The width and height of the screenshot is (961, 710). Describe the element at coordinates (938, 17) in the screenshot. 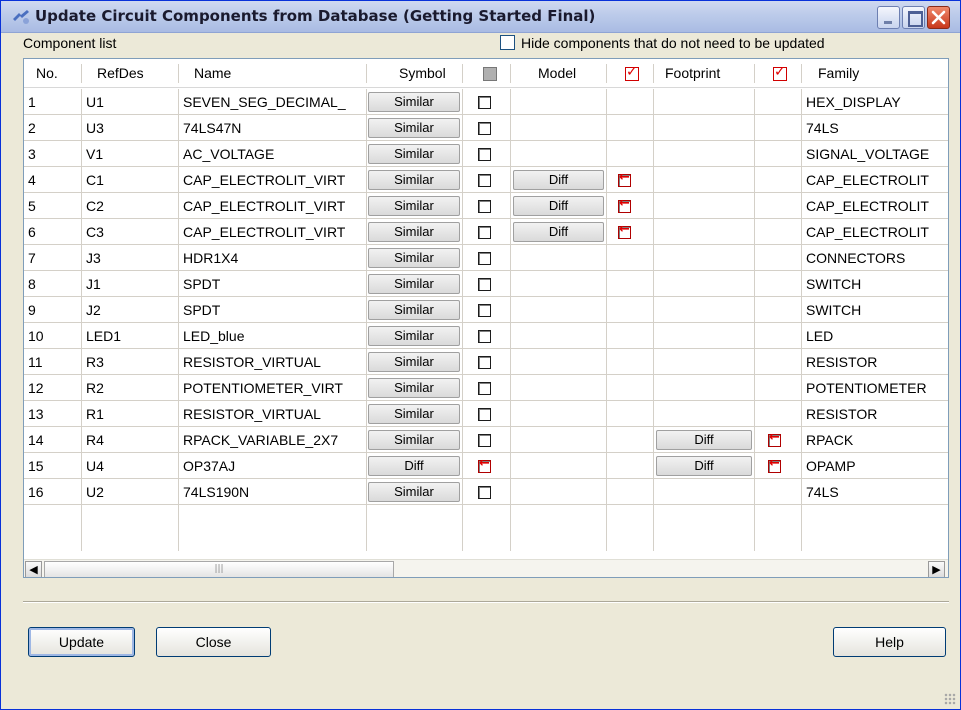

I see `close-window-button` at that location.